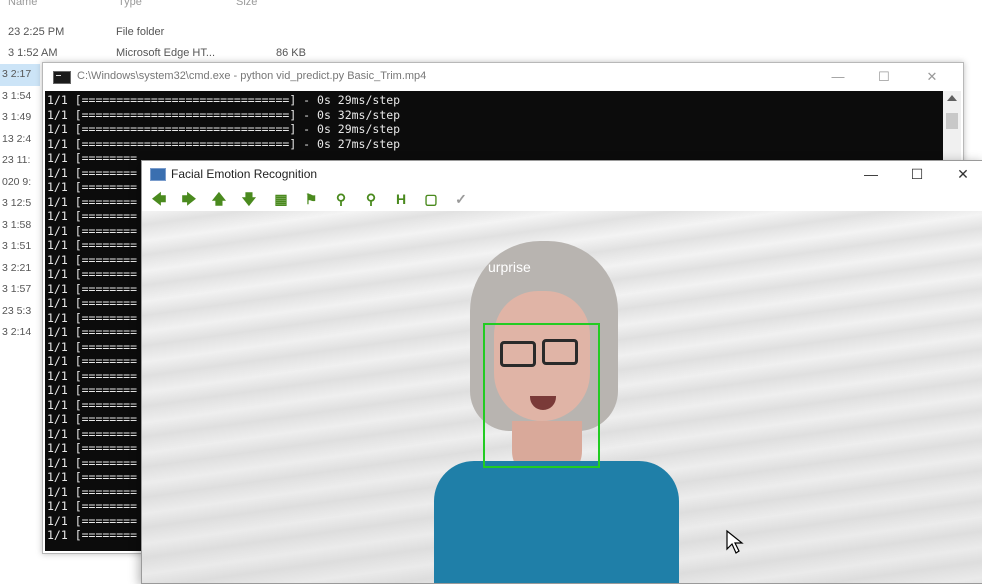 This screenshot has width=982, height=584. I want to click on app-icon, so click(158, 174).